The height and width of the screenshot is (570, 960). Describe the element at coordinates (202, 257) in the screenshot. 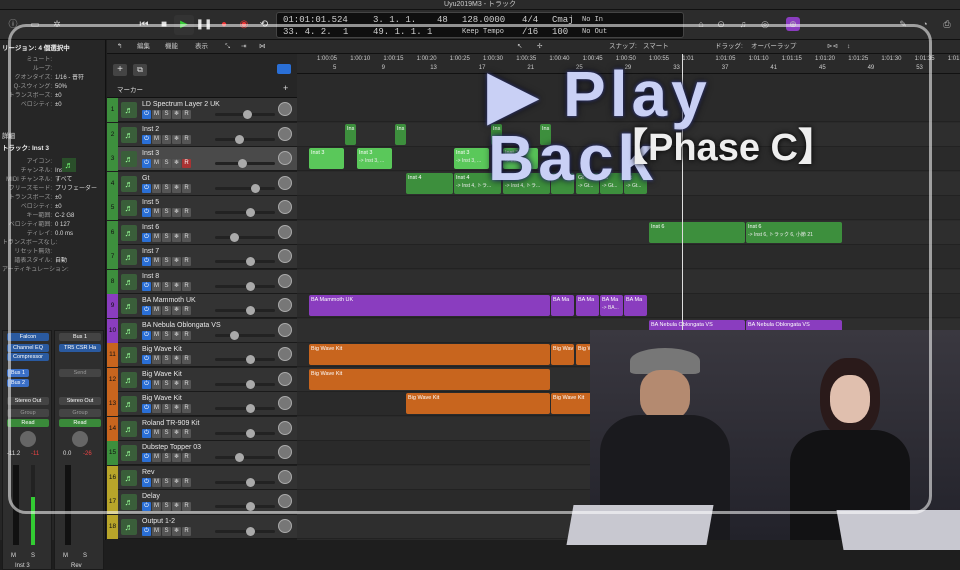

I see `track-header: 7 ♬ Inst 7 ⏻ M S ❄ R` at that location.